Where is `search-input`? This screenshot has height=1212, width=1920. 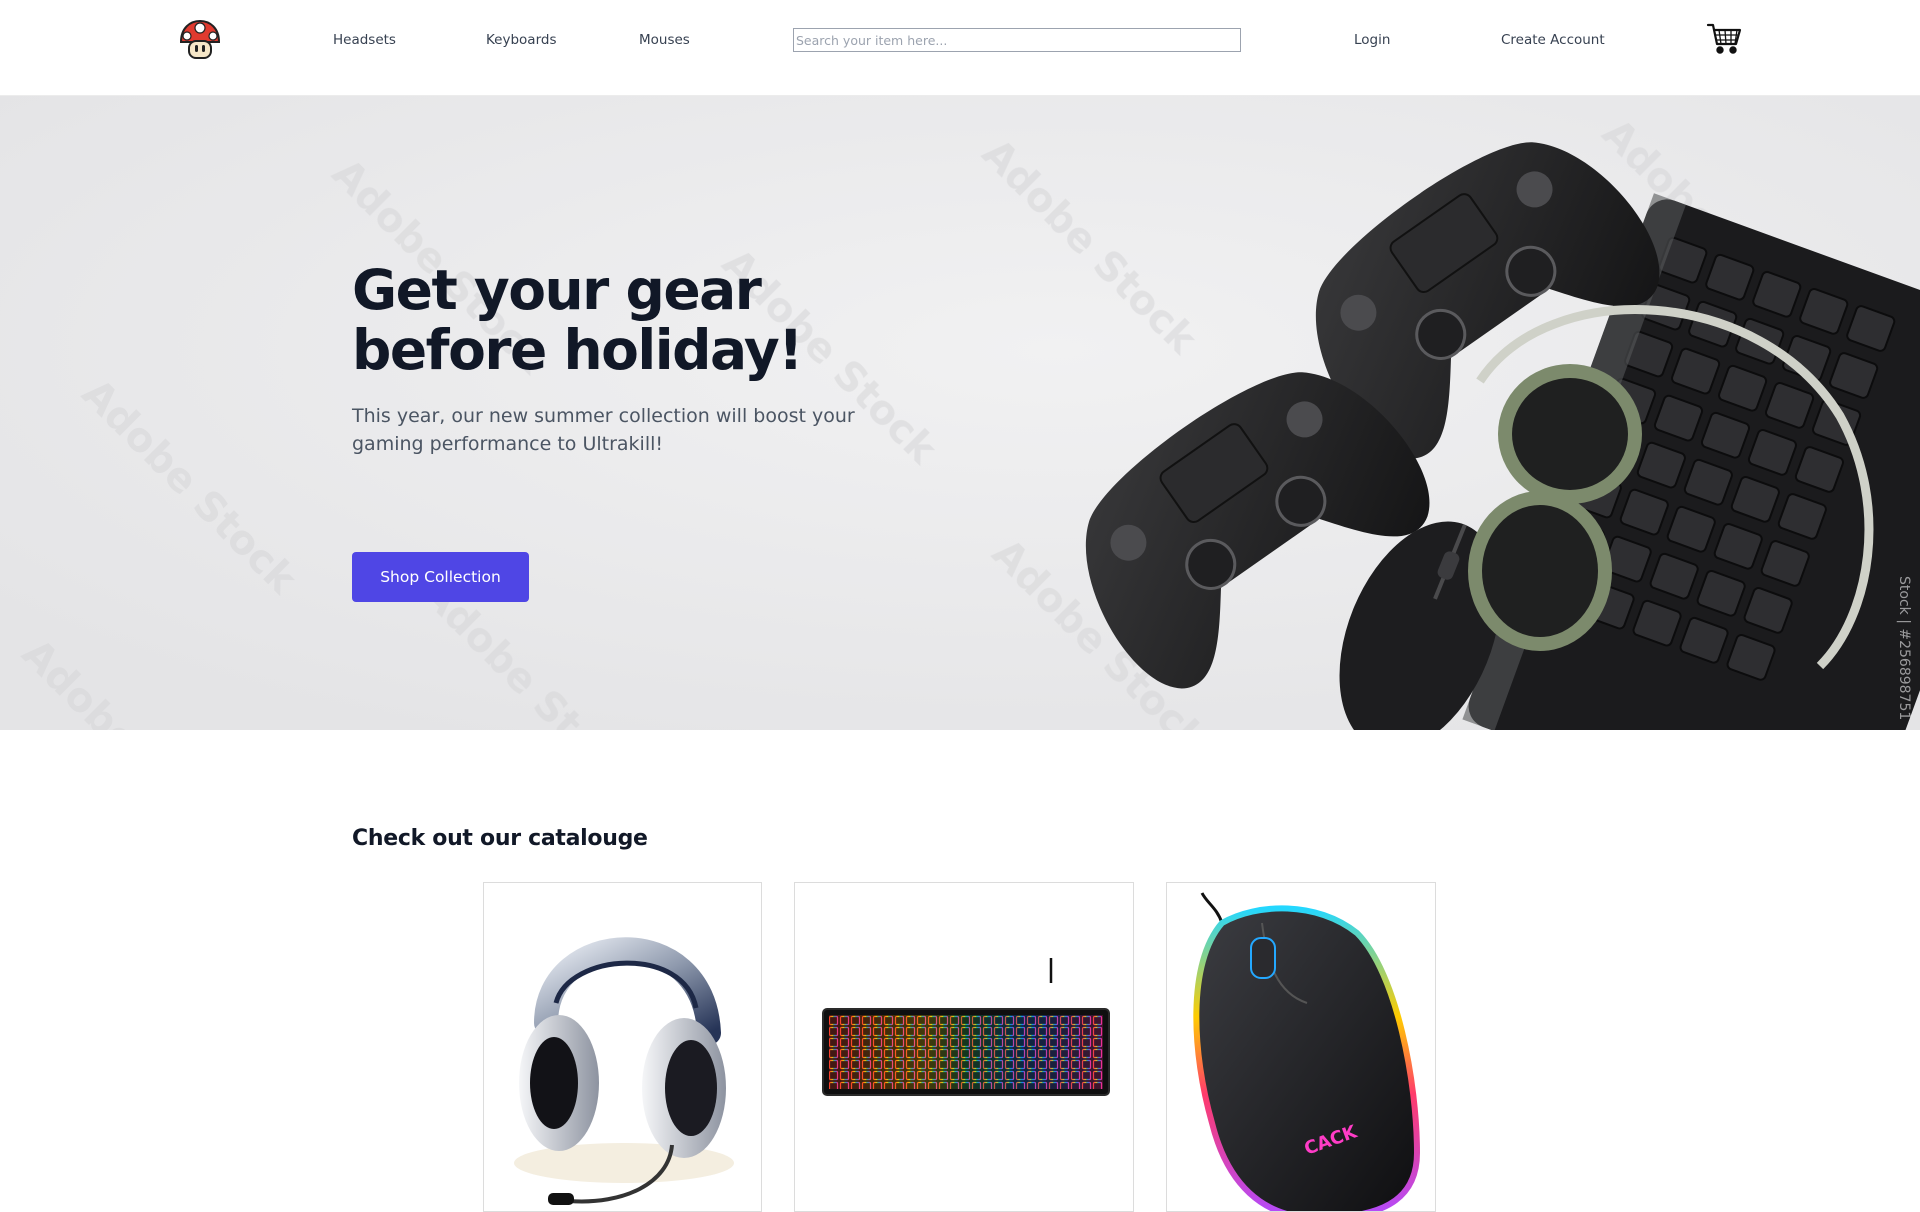 search-input is located at coordinates (1017, 40).